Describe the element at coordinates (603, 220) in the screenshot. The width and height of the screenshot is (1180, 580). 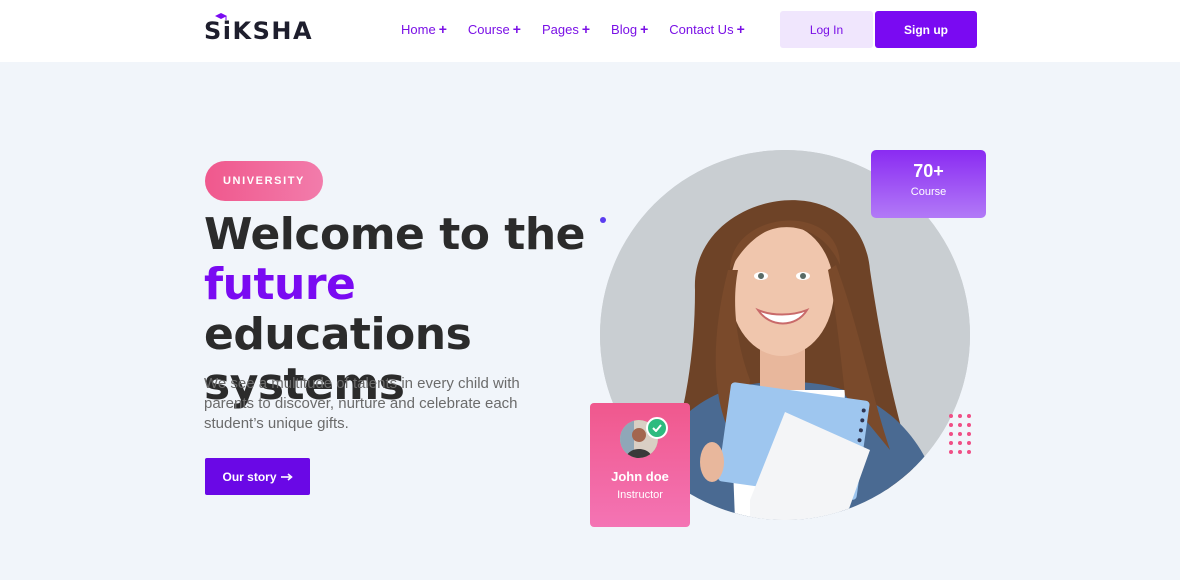
I see `decorative-dot` at that location.